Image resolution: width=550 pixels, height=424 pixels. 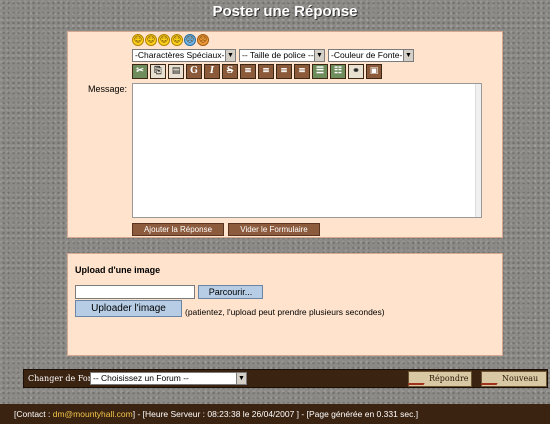 I want to click on smiley-wink-icon: ☺, so click(x=177, y=40).